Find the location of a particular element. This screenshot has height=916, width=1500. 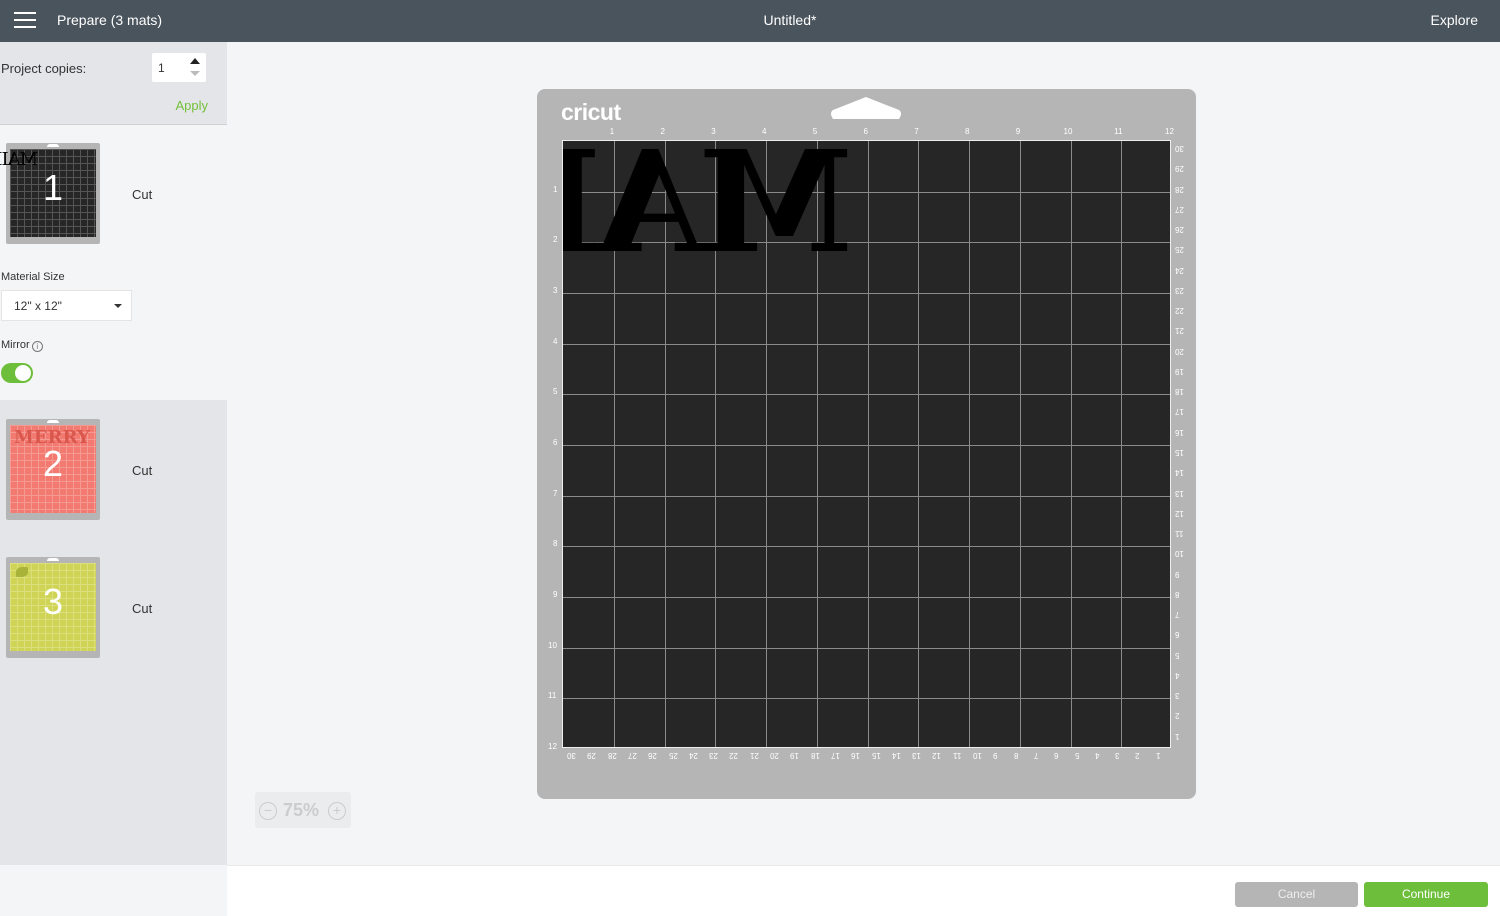

ruler-tick-label-cm: 3 is located at coordinates (1117, 755).